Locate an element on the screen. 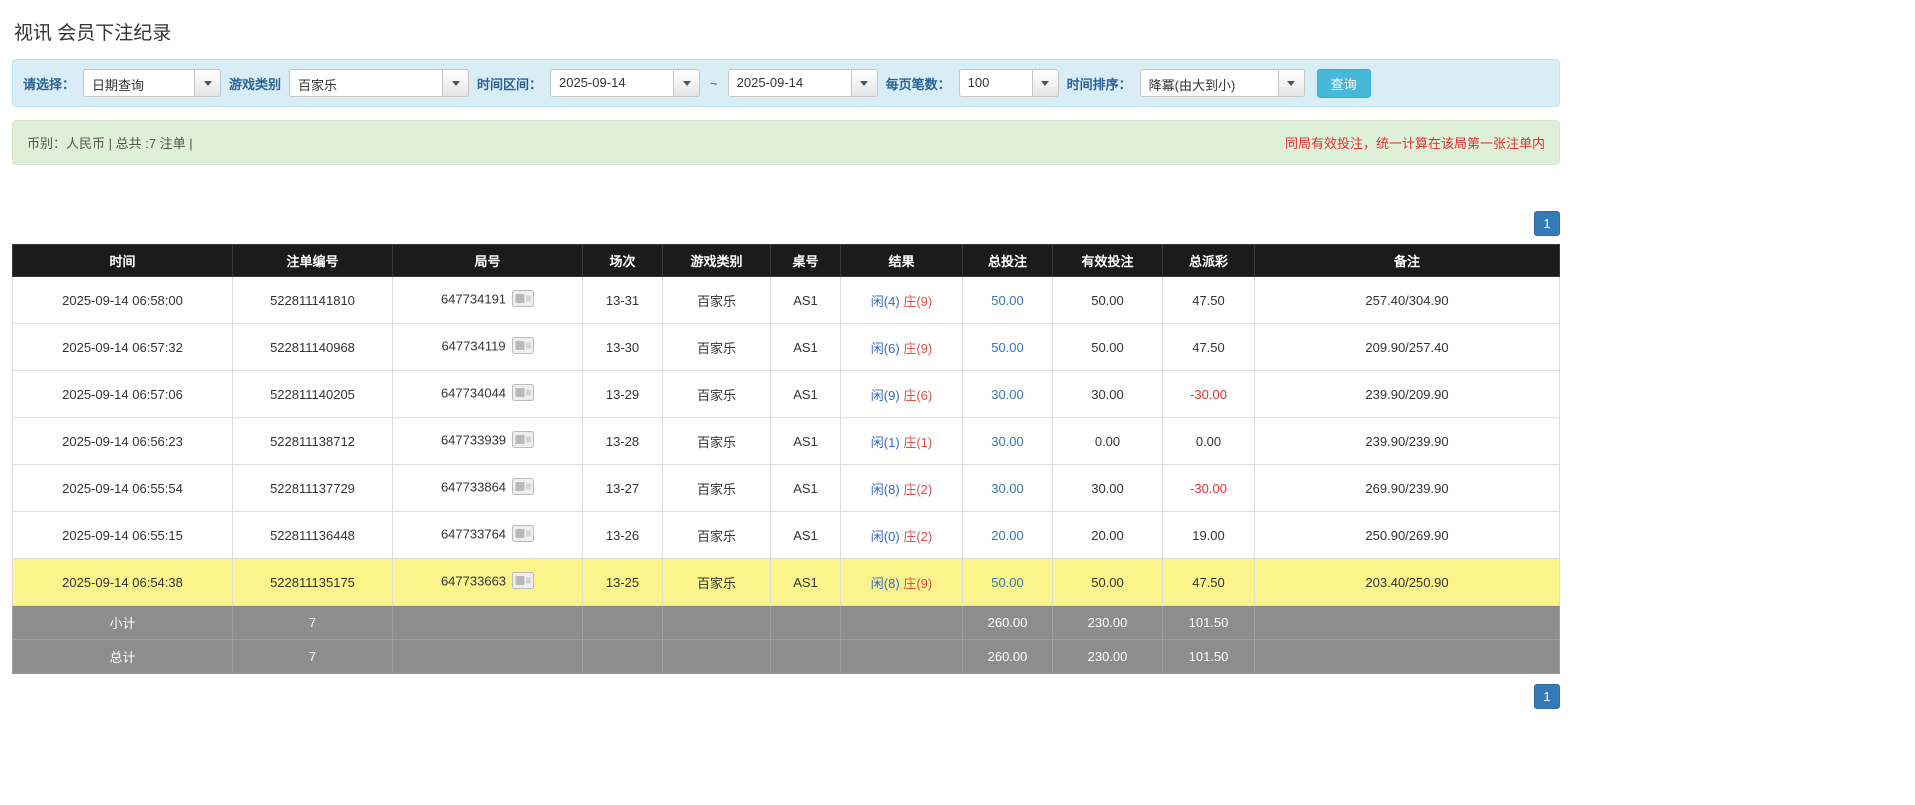  result-banker: 庄(1) is located at coordinates (918, 442).